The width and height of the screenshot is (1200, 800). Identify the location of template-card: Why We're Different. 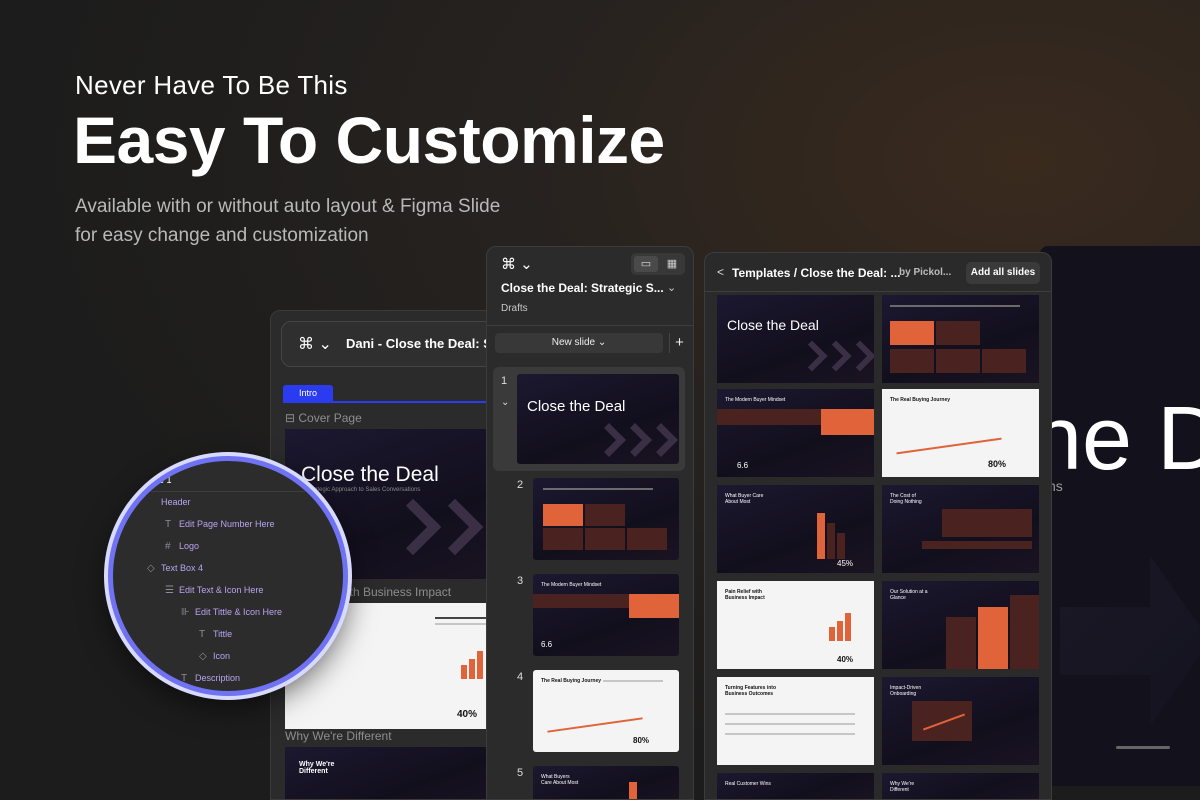
(960, 786).